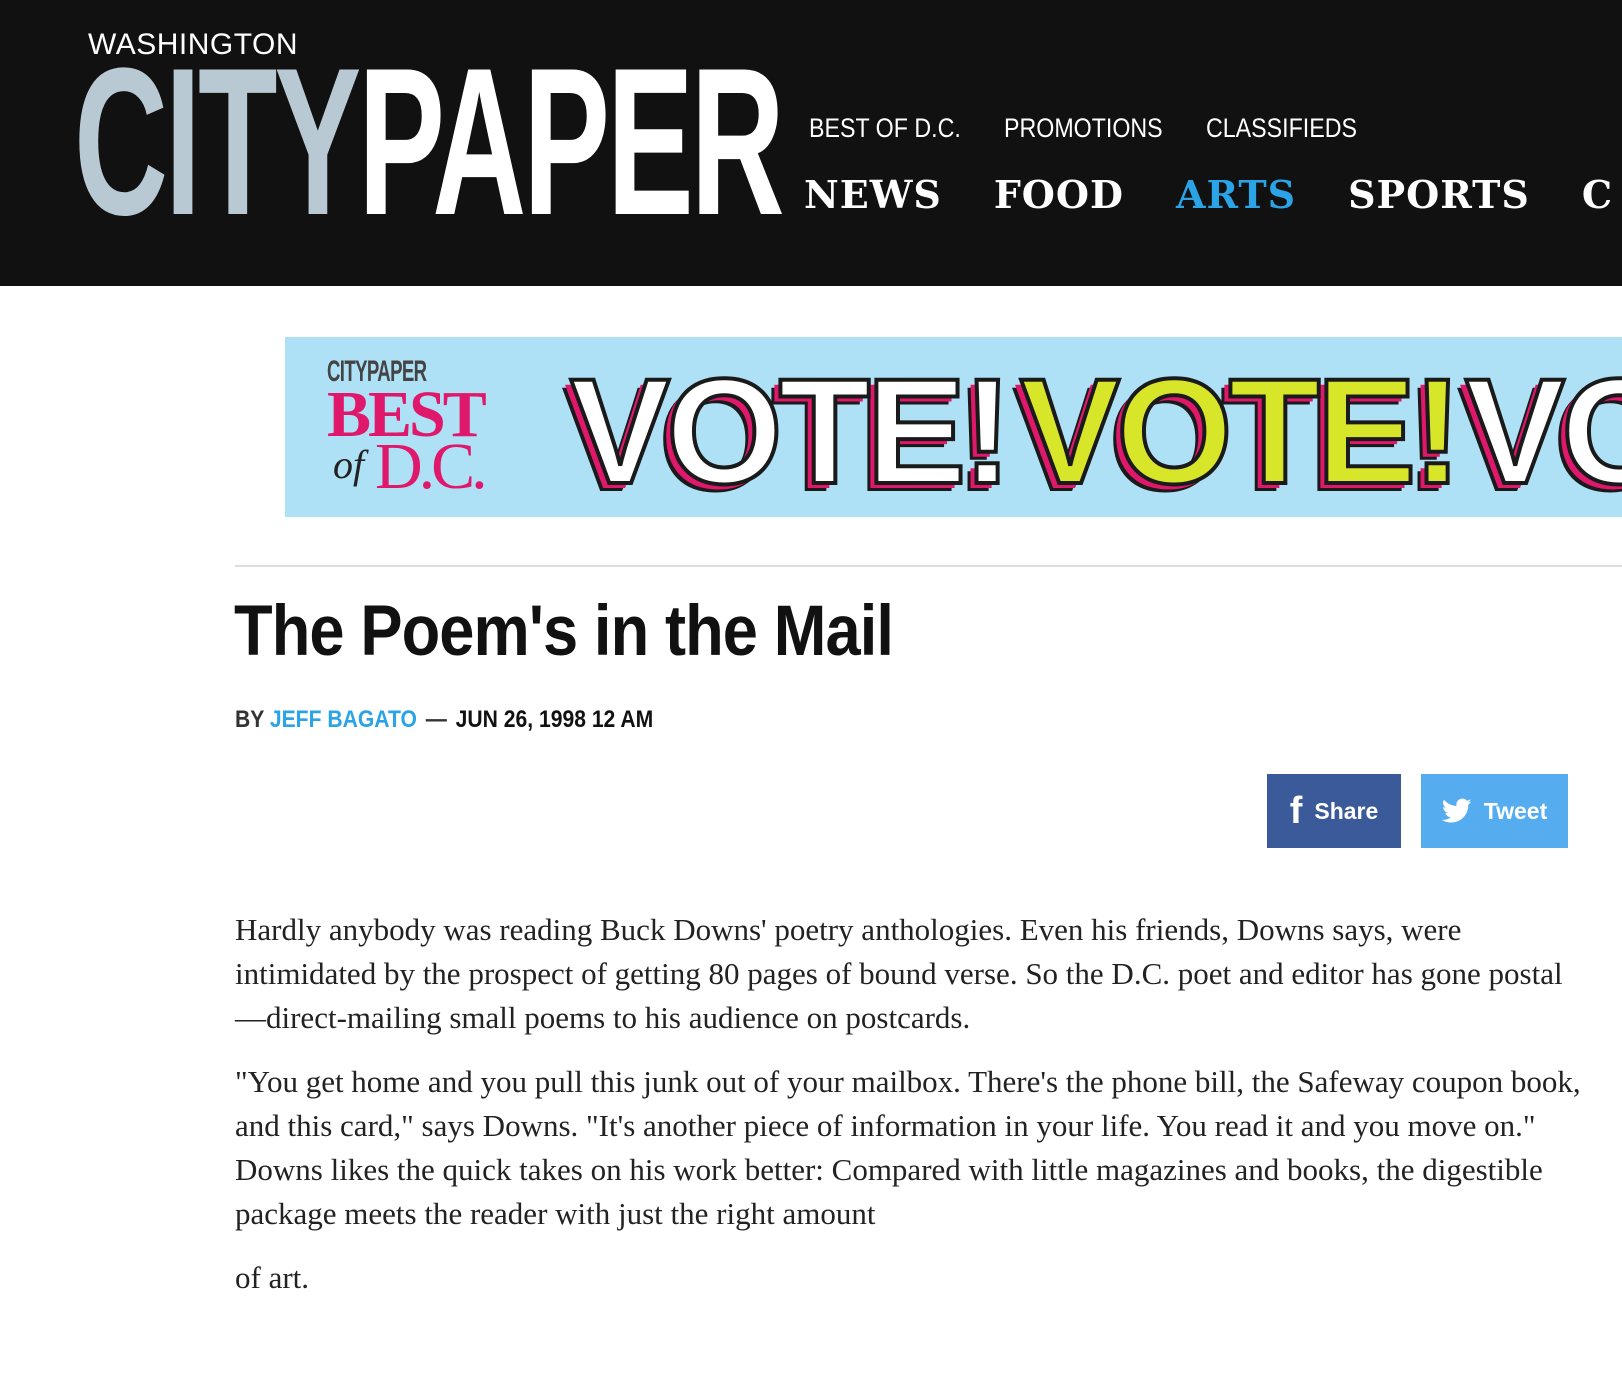 Image resolution: width=1622 pixels, height=1392 pixels. Describe the element at coordinates (1059, 194) in the screenshot. I see `nav-food: FOOD` at that location.